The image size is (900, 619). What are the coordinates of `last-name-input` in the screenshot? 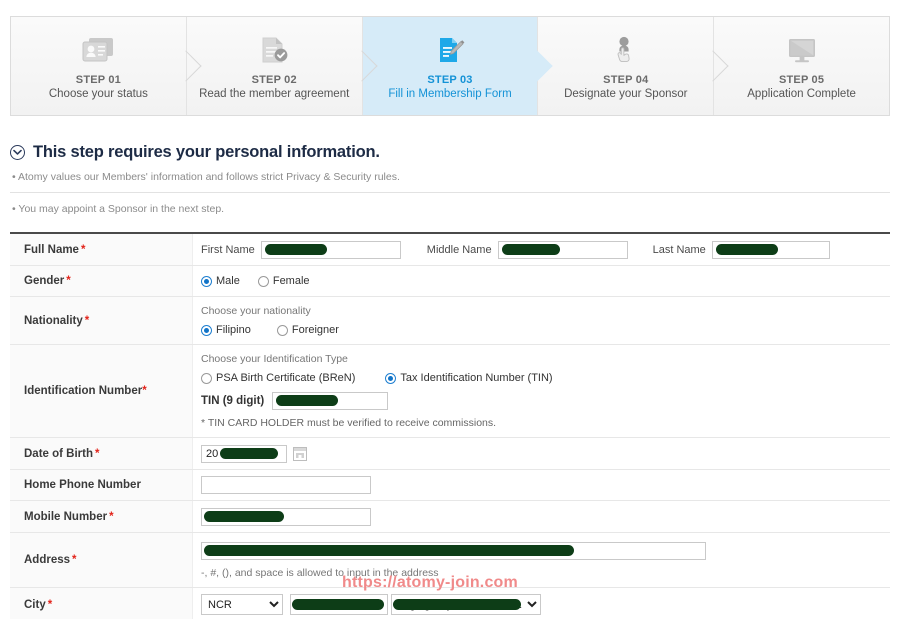 It's located at (770, 250).